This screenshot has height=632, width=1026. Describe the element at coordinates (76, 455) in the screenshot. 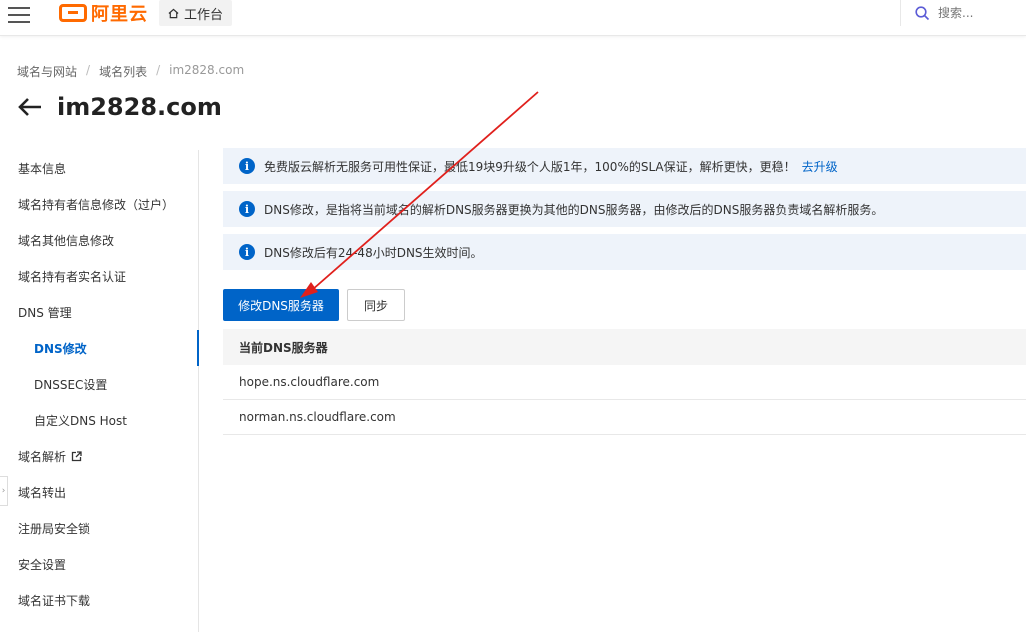

I see `external-link-icon` at that location.